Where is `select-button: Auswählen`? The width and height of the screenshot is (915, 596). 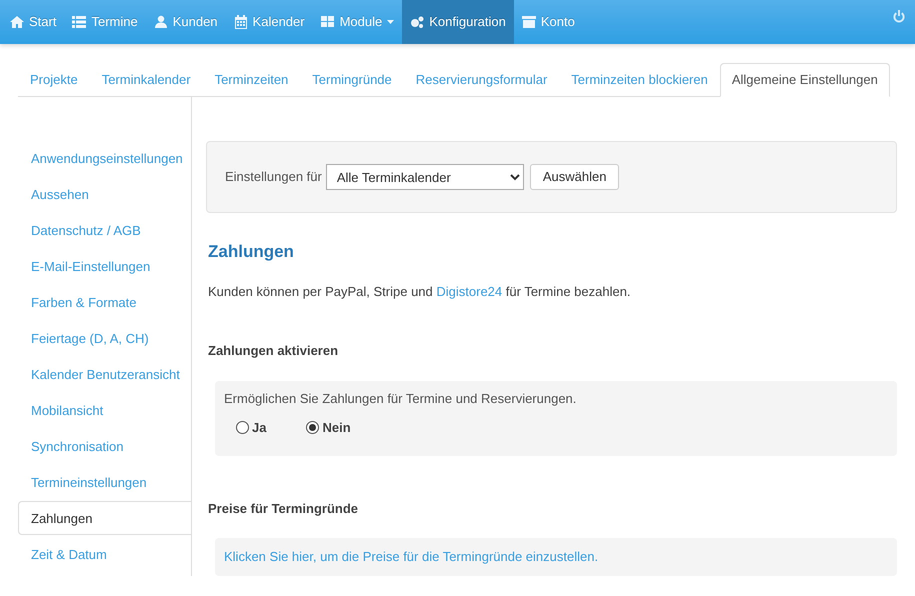 select-button: Auswählen is located at coordinates (575, 177).